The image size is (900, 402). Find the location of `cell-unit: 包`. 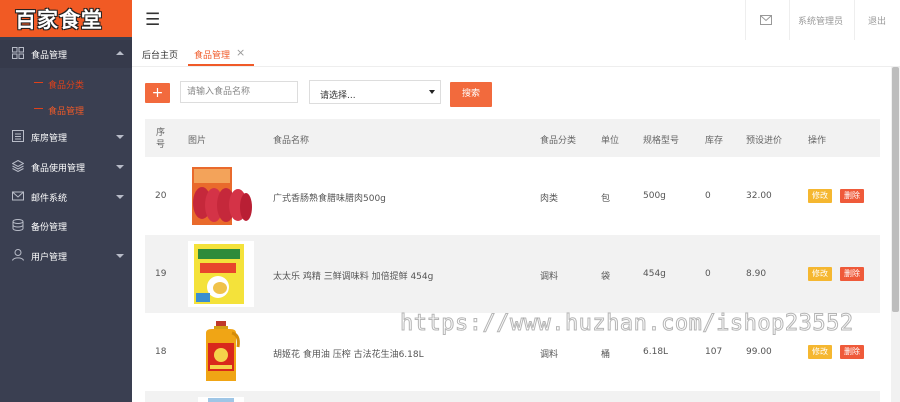

cell-unit: 包 is located at coordinates (606, 199).